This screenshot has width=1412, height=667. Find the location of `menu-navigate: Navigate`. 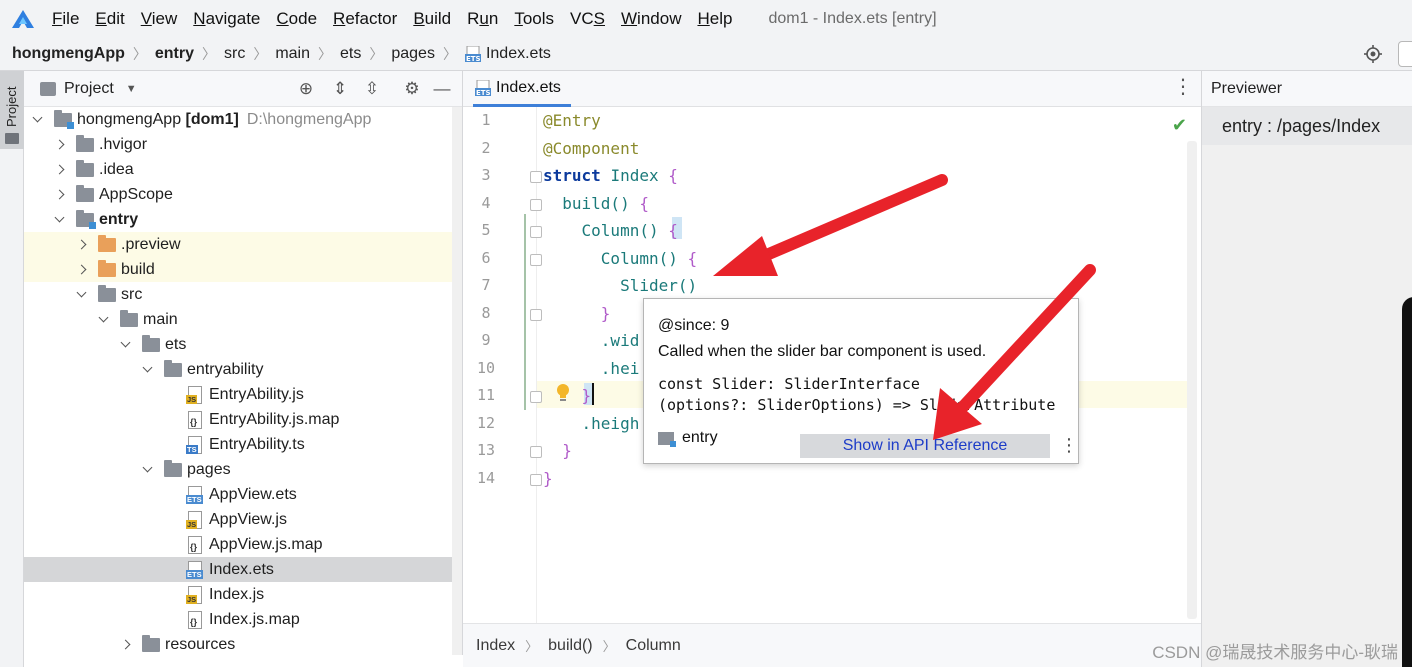

menu-navigate: Navigate is located at coordinates (226, 19).